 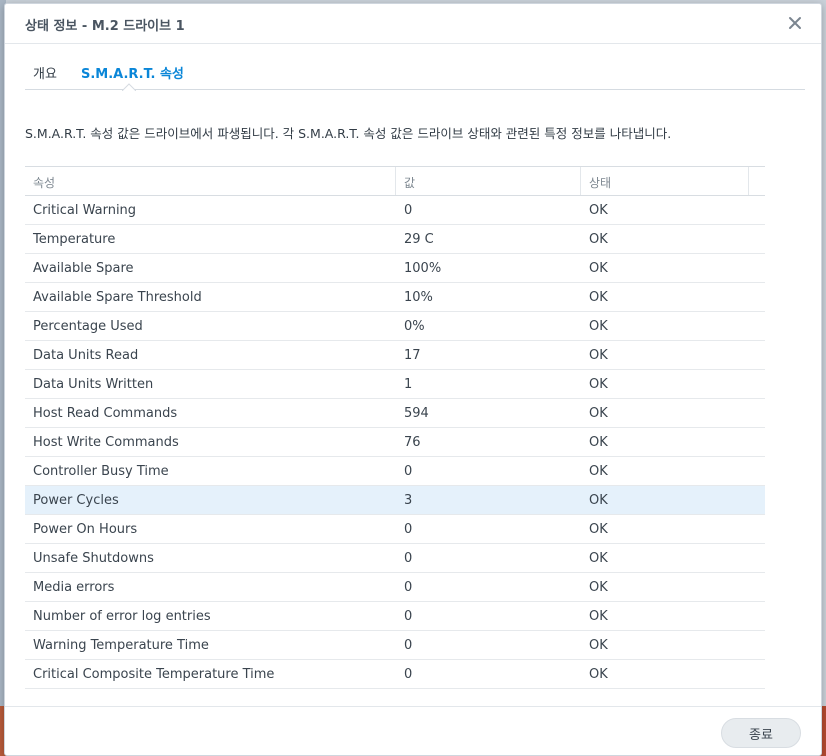 What do you see at coordinates (117, 297) in the screenshot?
I see `cell-attribute: Available Spare Threshold` at bounding box center [117, 297].